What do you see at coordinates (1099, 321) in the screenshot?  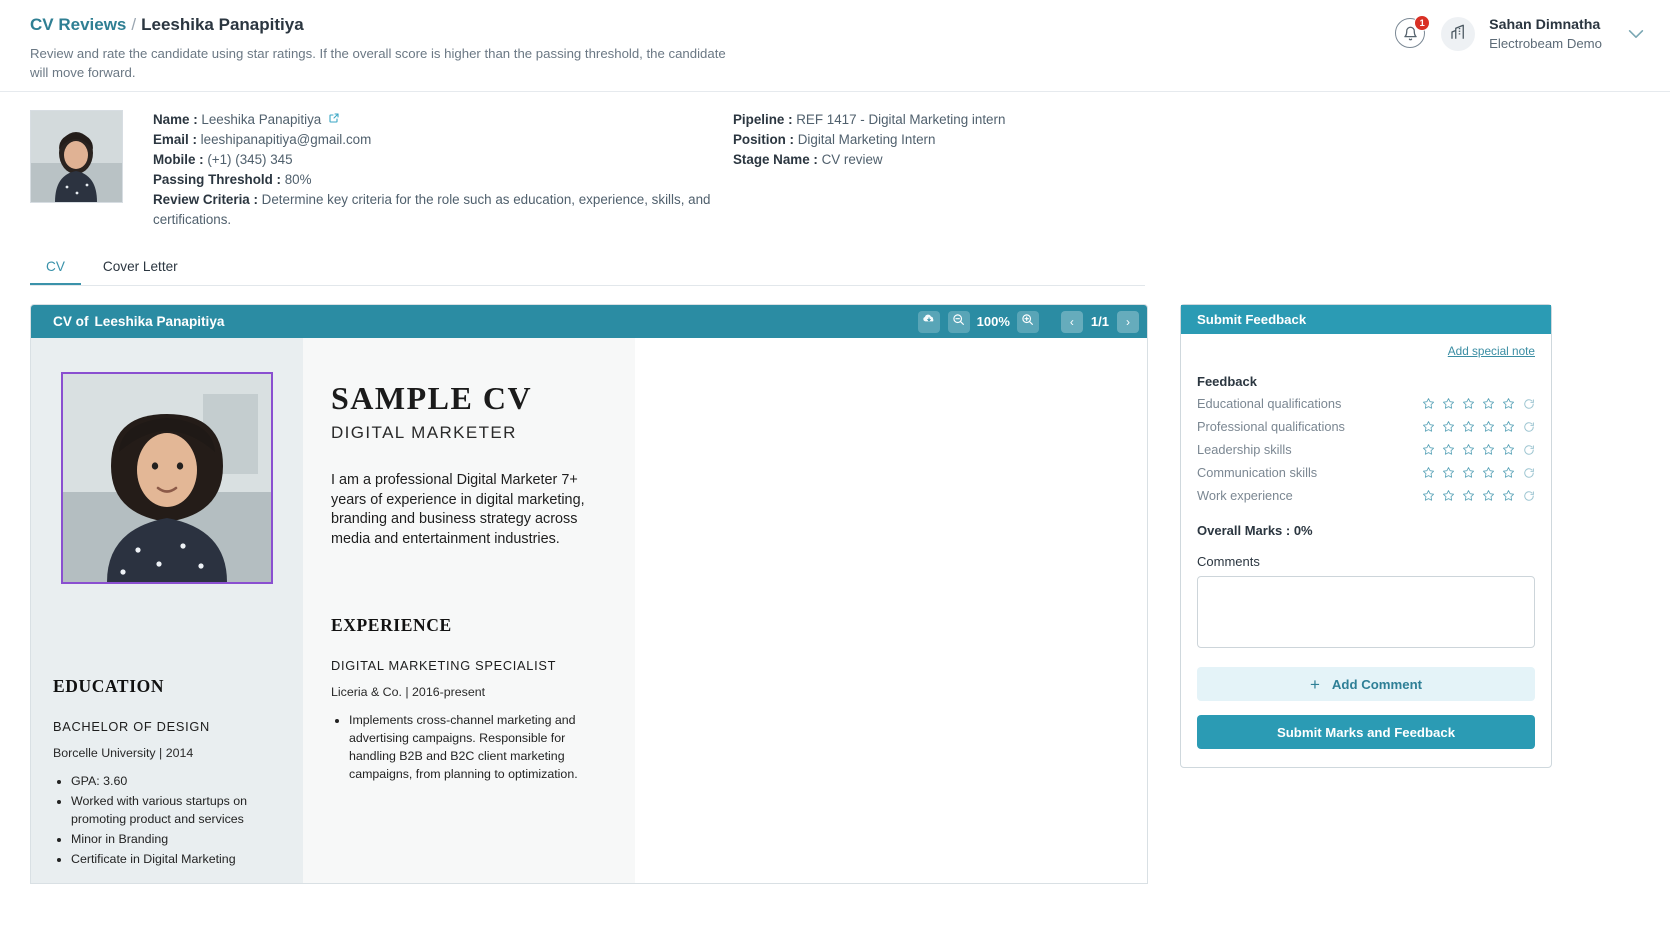 I see `page-navigation: ‹ 1/1 ›` at bounding box center [1099, 321].